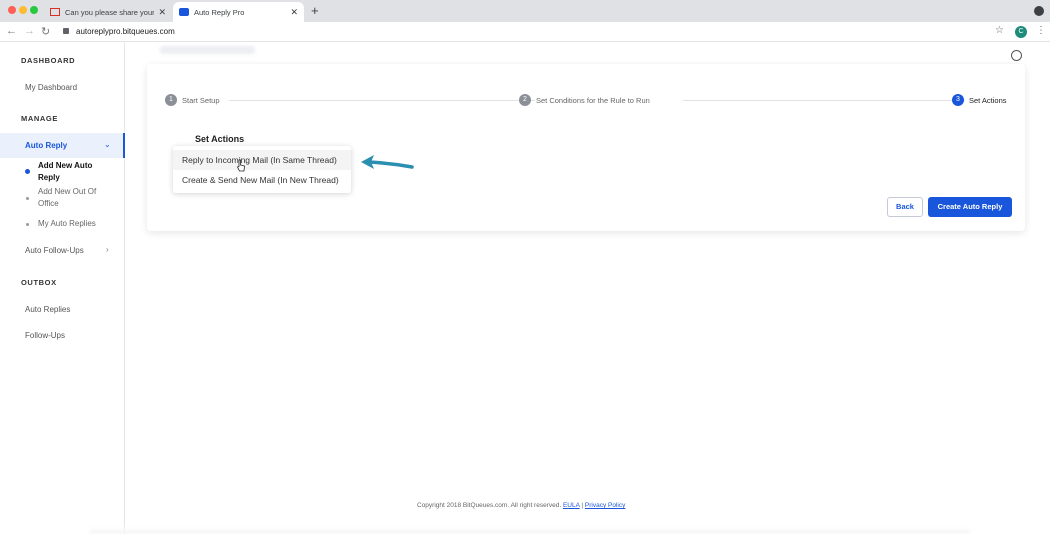 This screenshot has width=1050, height=534. Describe the element at coordinates (55, 12) in the screenshot. I see `gmail-icon` at that location.